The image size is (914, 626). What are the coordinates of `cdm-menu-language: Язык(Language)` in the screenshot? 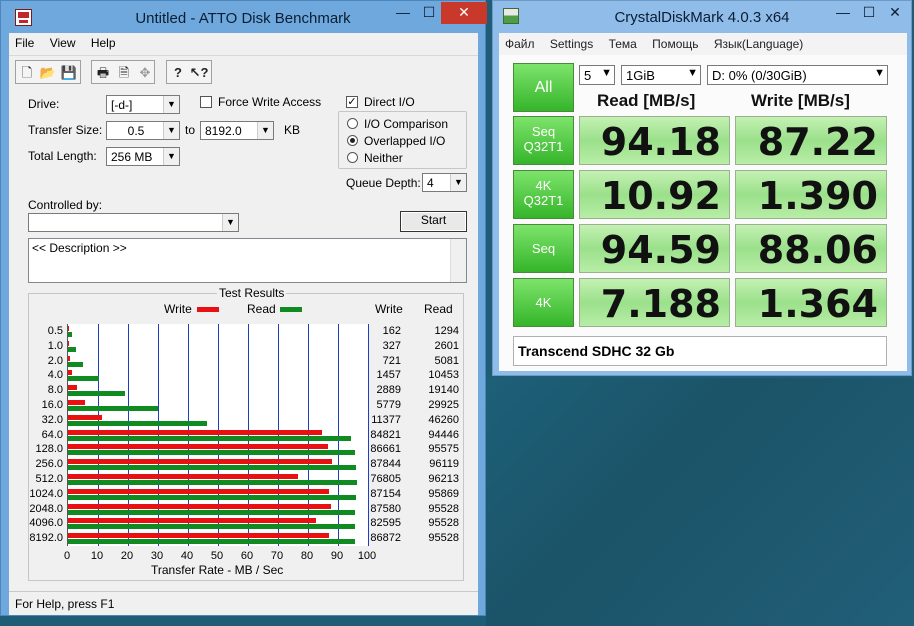 It's located at (758, 42).